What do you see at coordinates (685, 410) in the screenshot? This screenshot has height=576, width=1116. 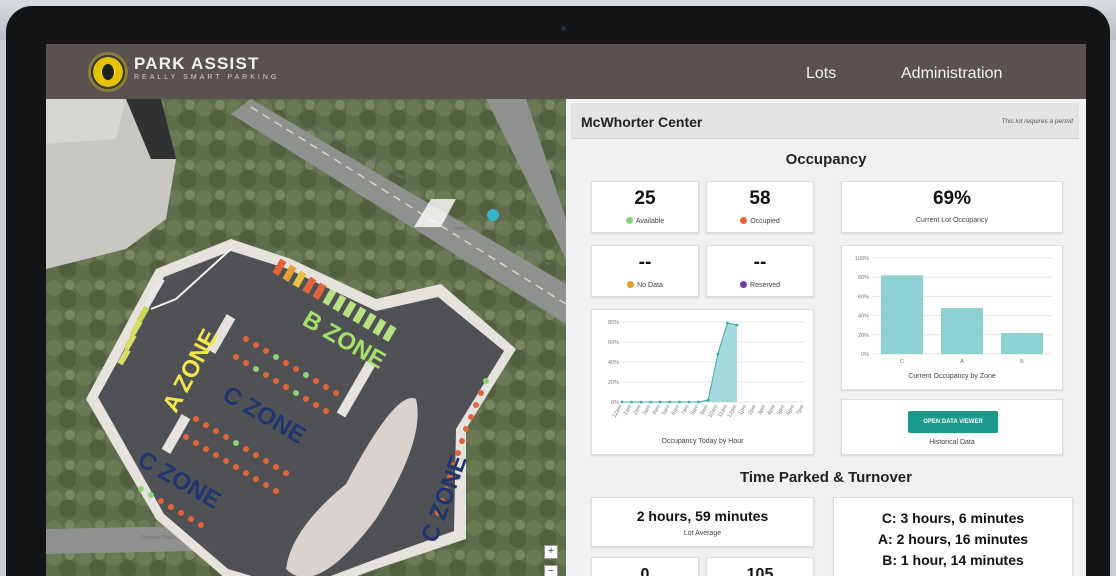 I see `hourly-x-tick: 7am` at bounding box center [685, 410].